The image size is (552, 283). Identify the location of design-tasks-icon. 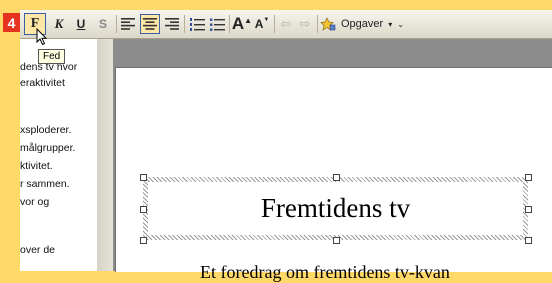
(328, 24).